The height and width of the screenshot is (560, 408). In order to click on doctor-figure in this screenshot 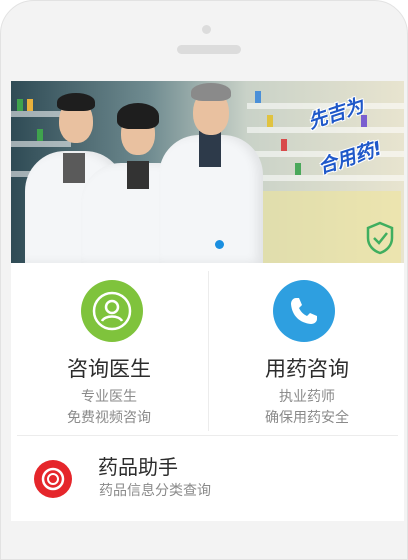, I will do `click(212, 172)`.